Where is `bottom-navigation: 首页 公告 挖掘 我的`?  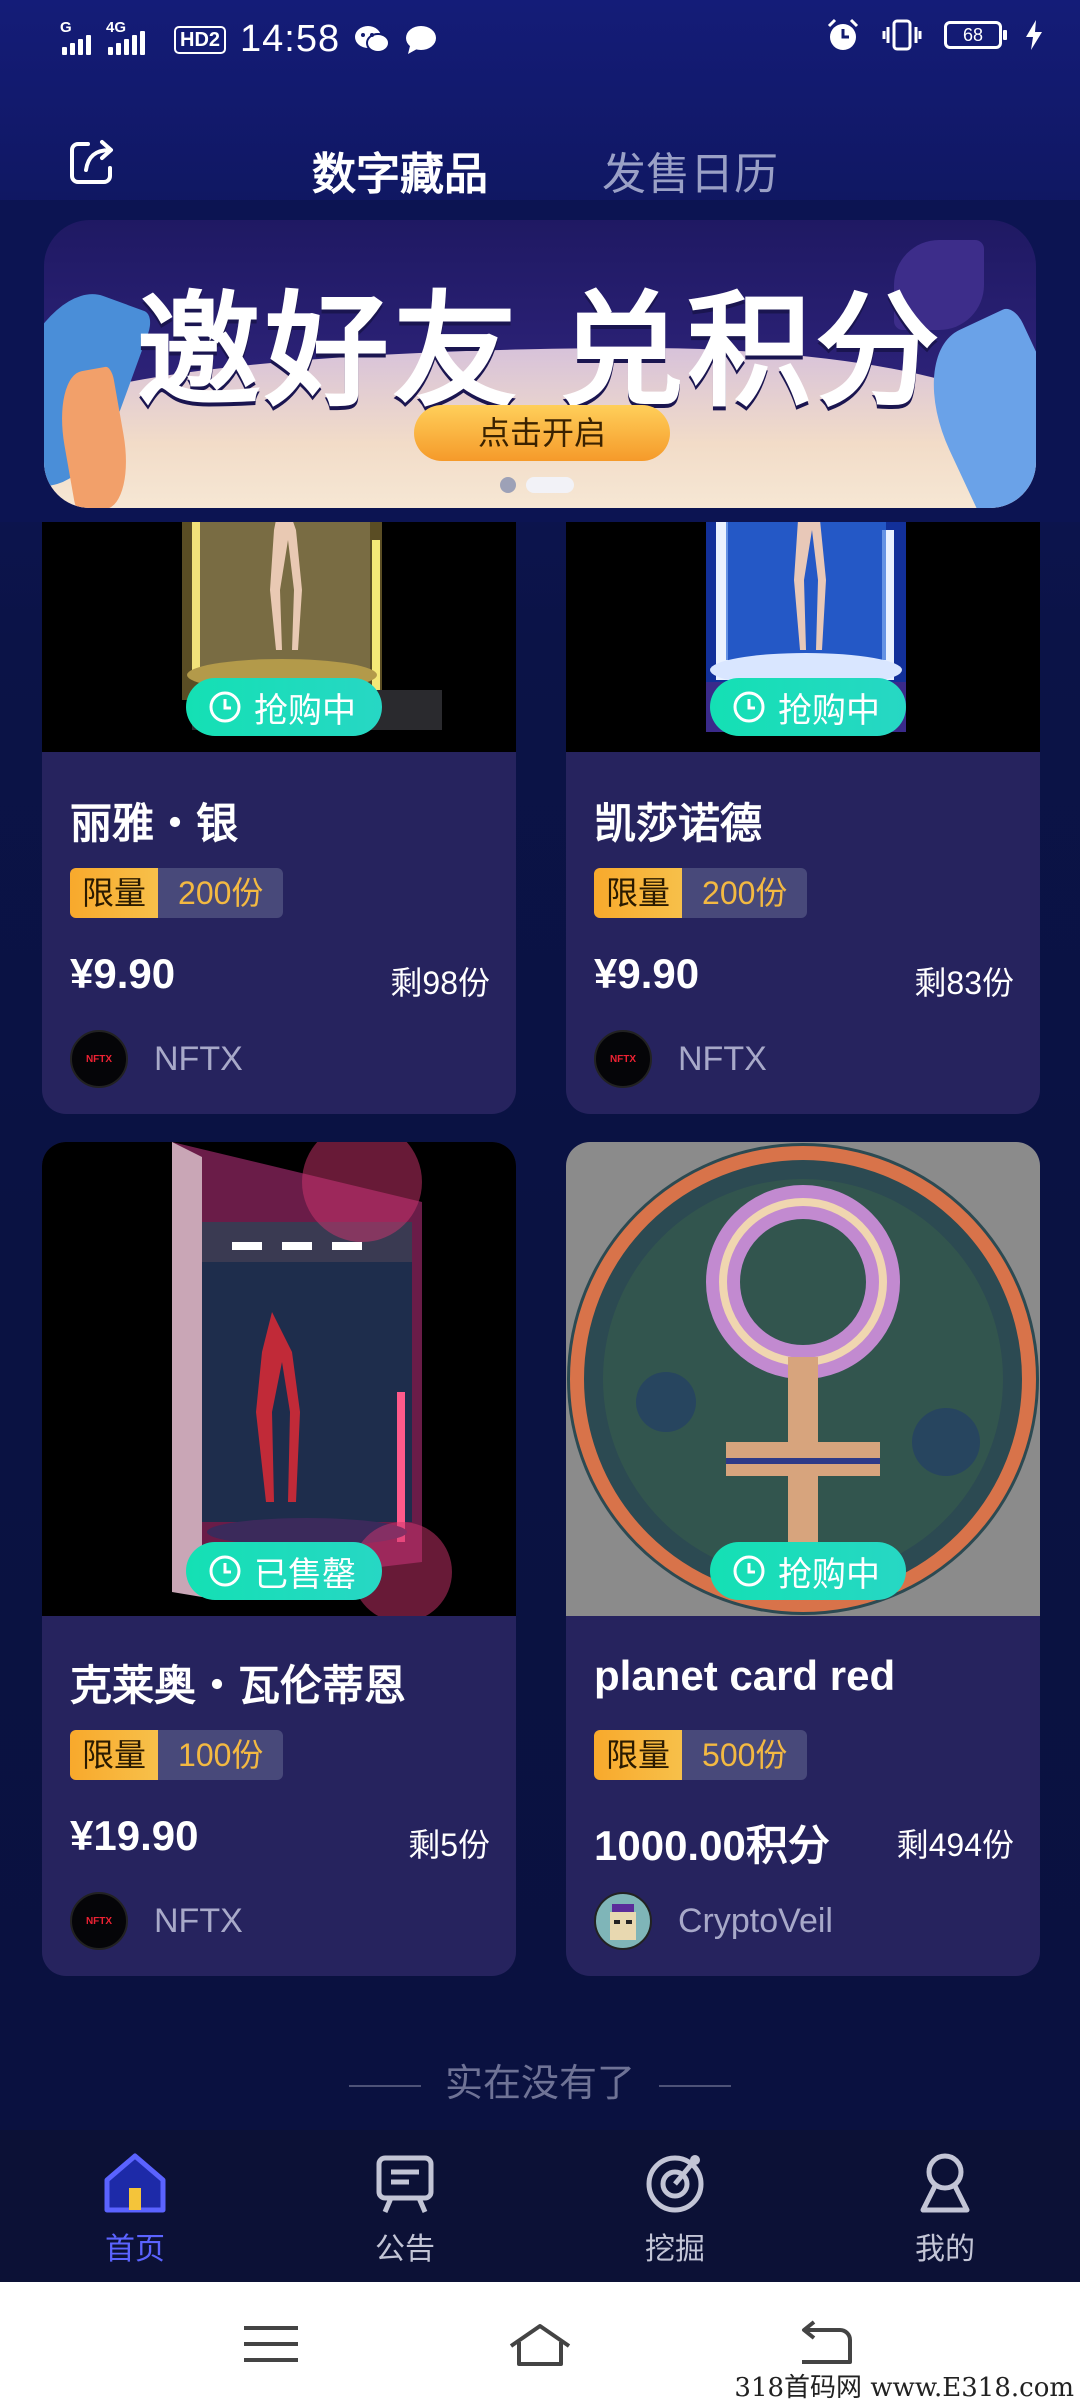
bottom-navigation: 首页 公告 挖掘 我的 is located at coordinates (540, 2206).